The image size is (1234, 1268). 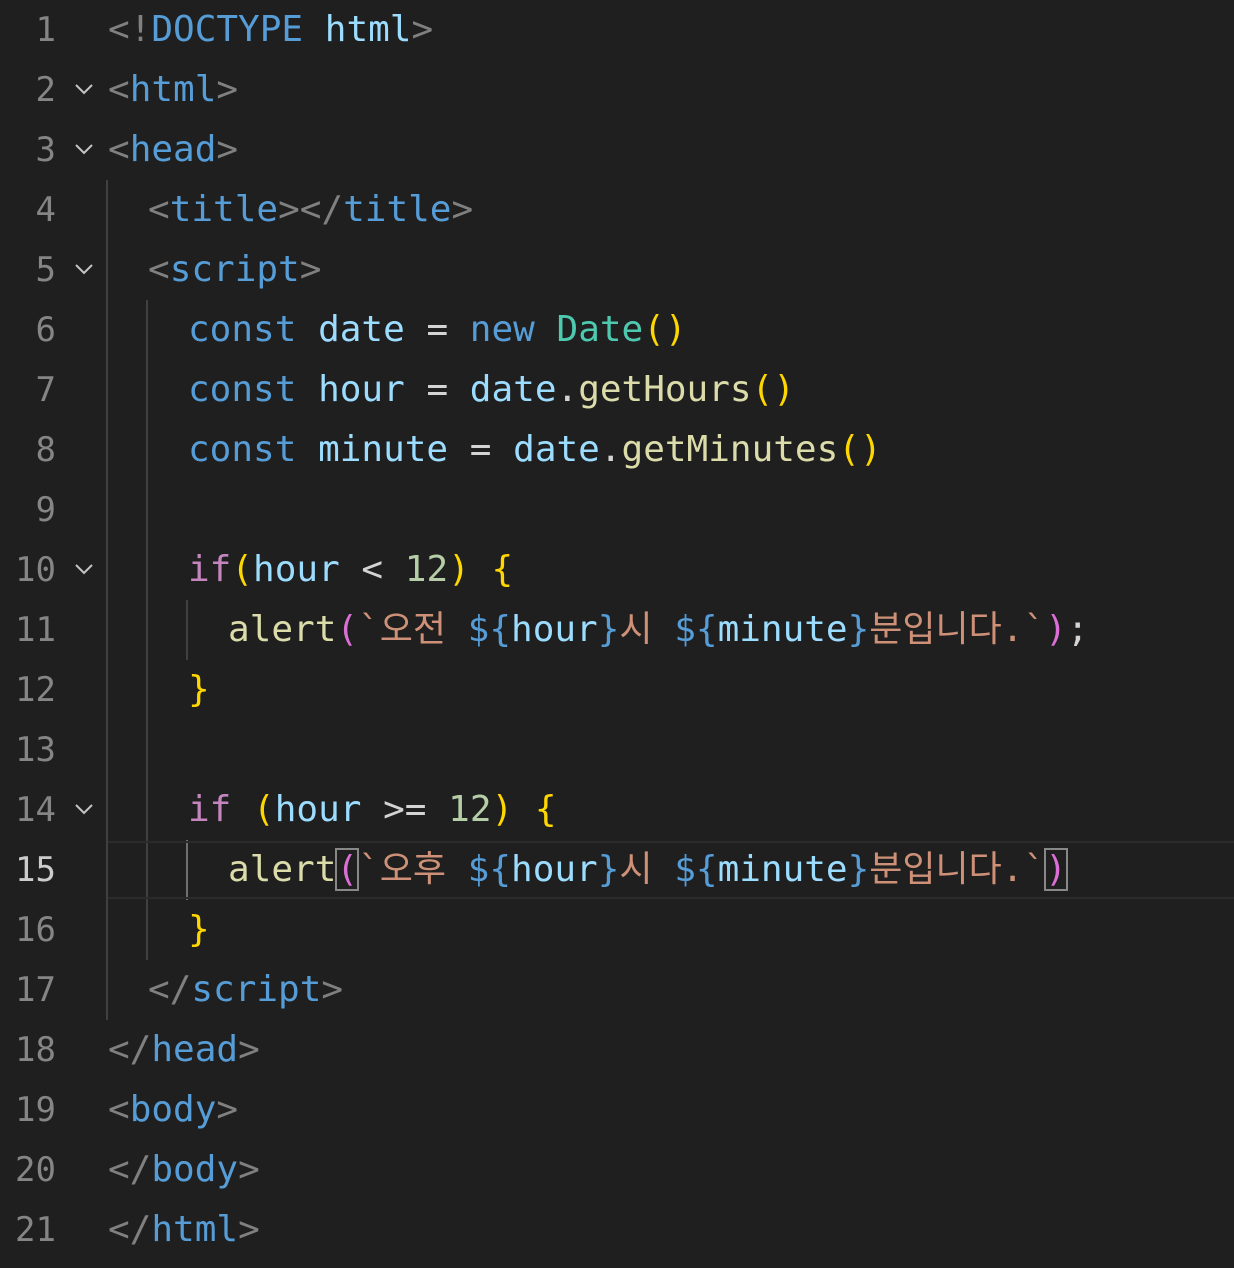 What do you see at coordinates (45, 210) in the screenshot?
I see `line-number: 4` at bounding box center [45, 210].